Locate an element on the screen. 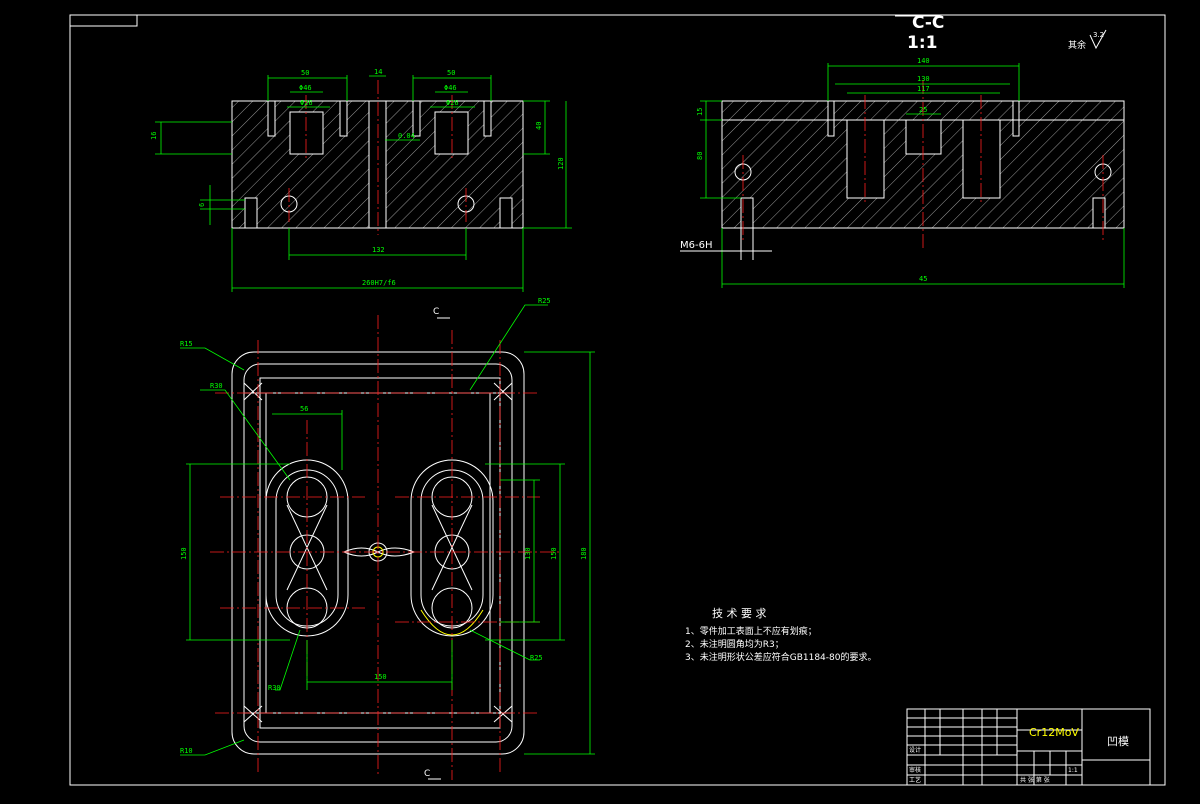 The width and height of the screenshot is (1200, 804). cc-dim-1: 140 is located at coordinates (923, 61).